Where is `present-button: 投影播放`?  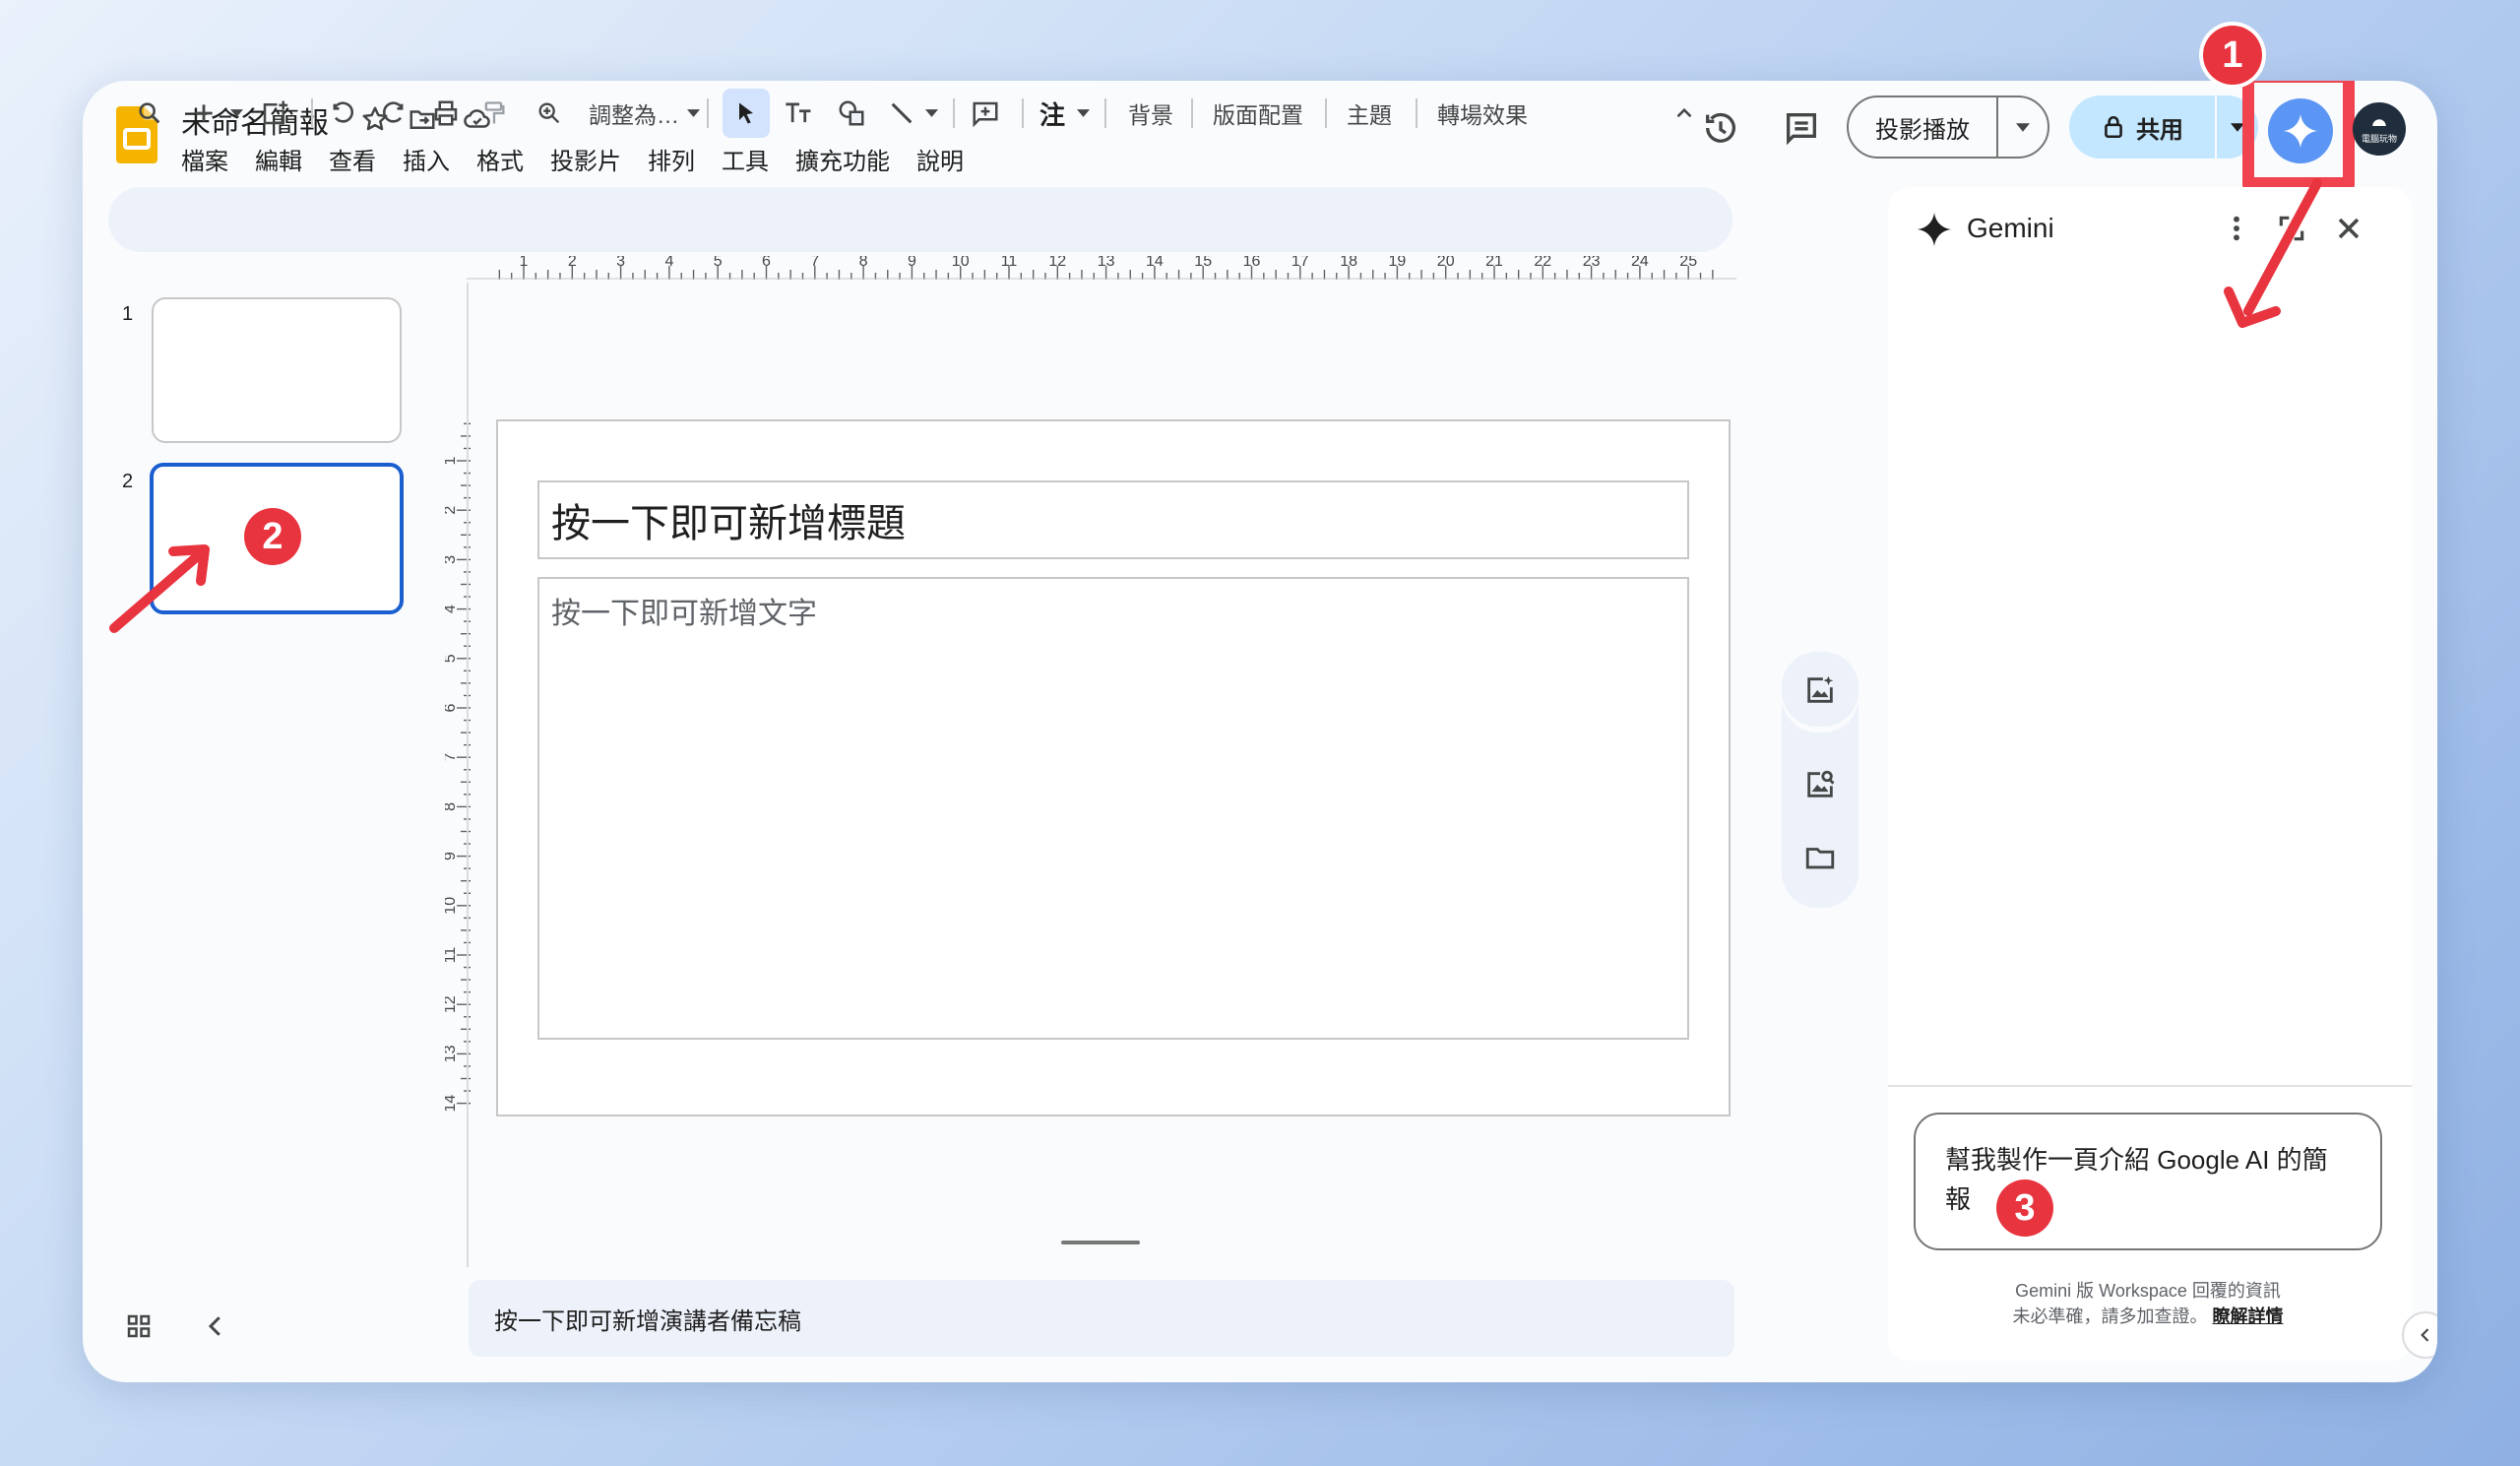
present-button: 投影播放 is located at coordinates (1948, 128).